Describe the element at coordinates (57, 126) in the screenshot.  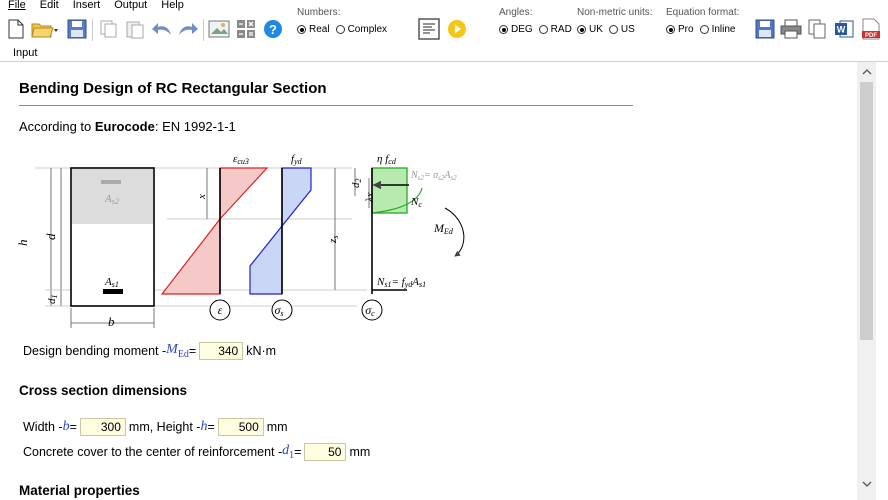
I see `according-prefix: According to` at that location.